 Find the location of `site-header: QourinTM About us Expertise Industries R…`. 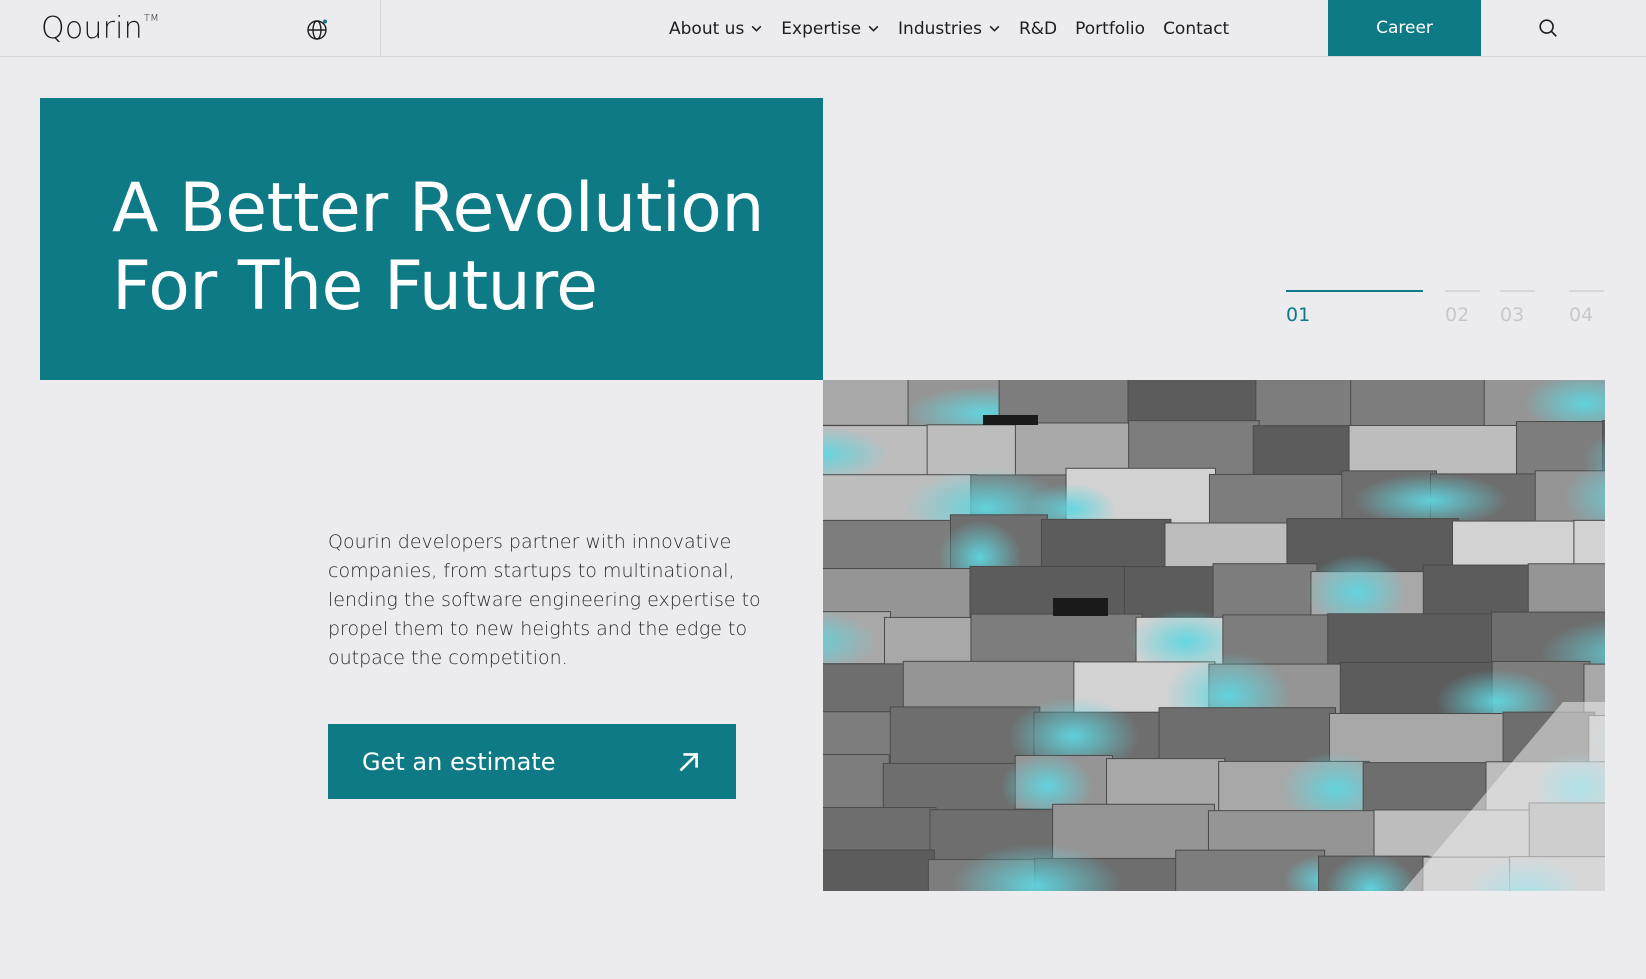

site-header: QourinTM About us Expertise Industries R… is located at coordinates (823, 28).